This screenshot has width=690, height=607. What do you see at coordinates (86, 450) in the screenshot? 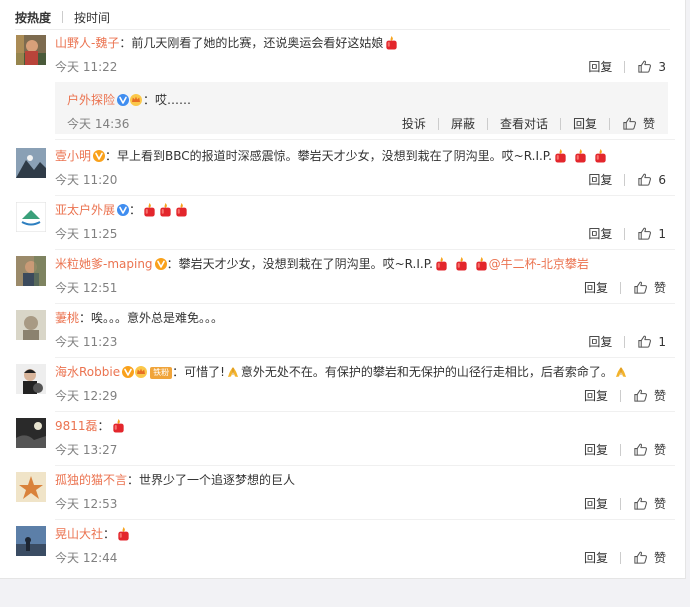
I see `comment-time: 今天 13:27` at bounding box center [86, 450].